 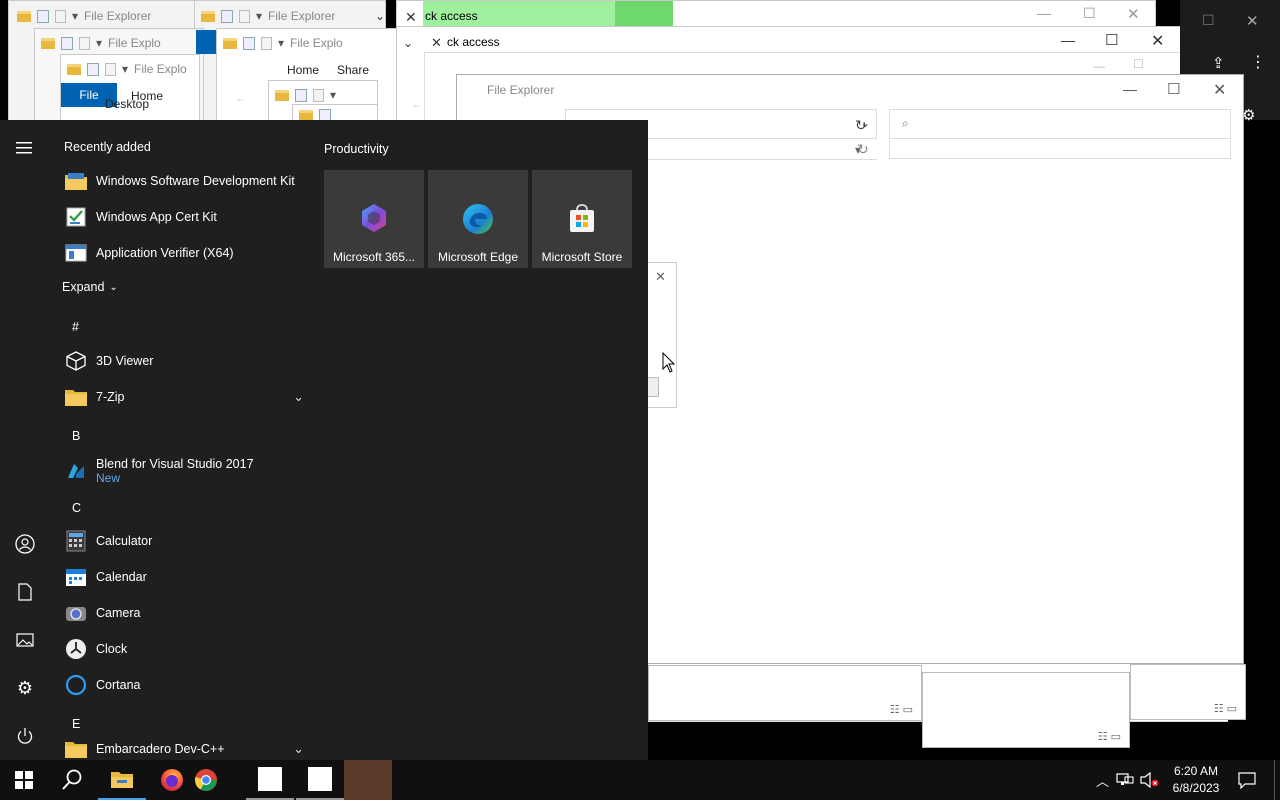 I want to click on settings-icon: ⚙, so click(x=25, y=688).